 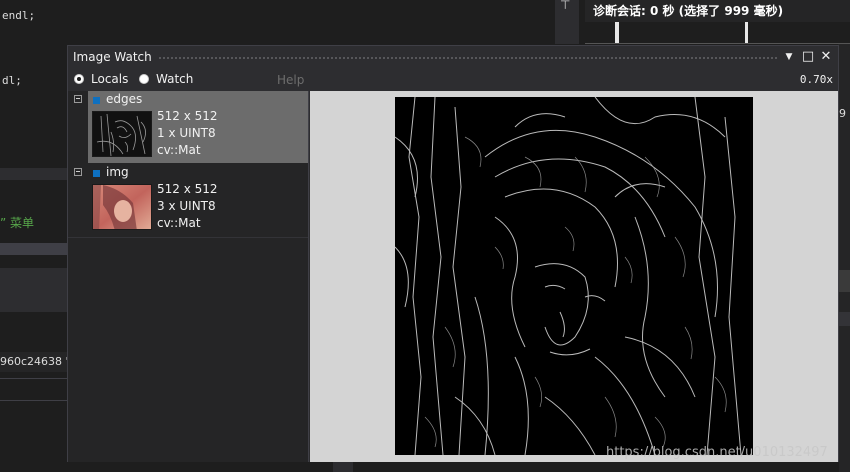 I want to click on drag-grip, so click(x=468, y=58).